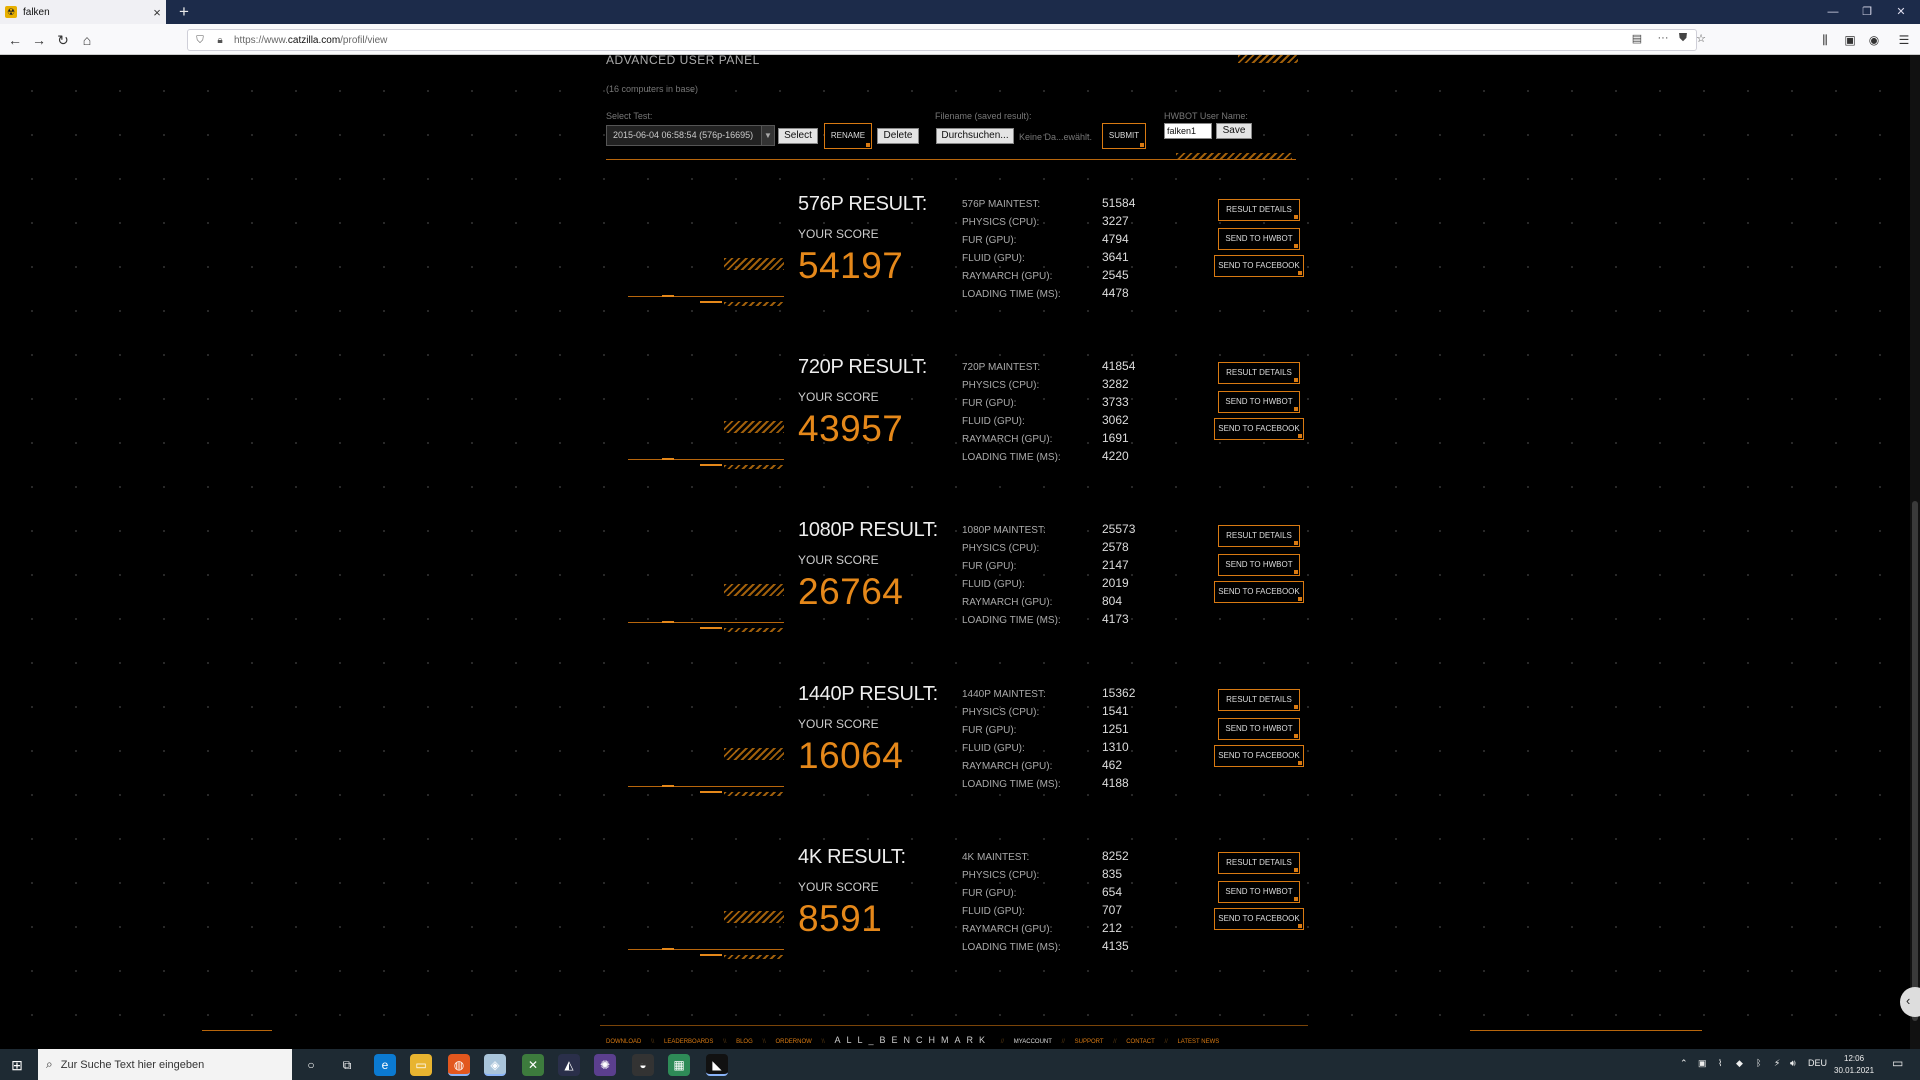  I want to click on chevron-down-icon: ▼, so click(768, 135).